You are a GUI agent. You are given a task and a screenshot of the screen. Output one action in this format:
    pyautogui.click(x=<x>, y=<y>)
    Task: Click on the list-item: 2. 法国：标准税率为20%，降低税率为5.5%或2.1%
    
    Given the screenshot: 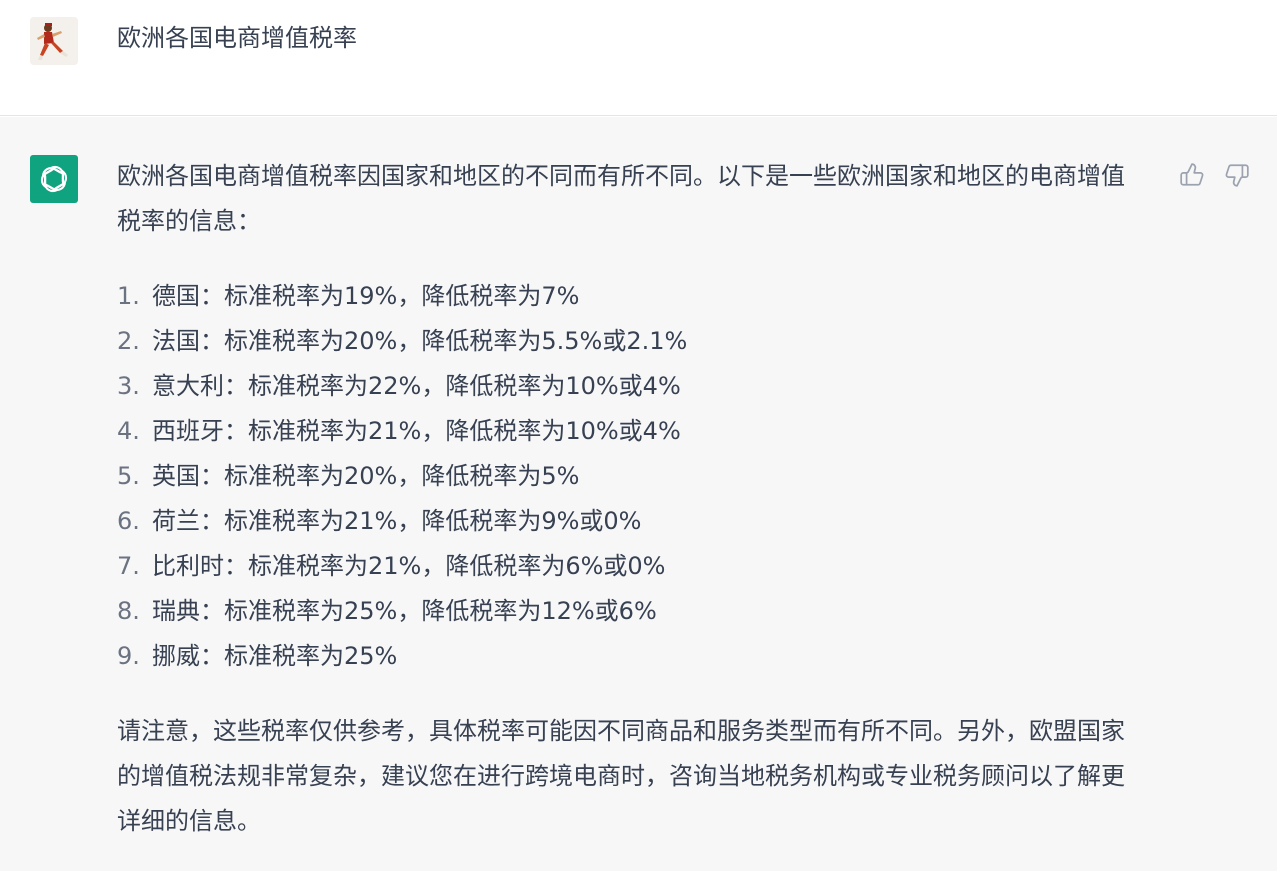 What is the action you would take?
    pyautogui.click(x=402, y=341)
    